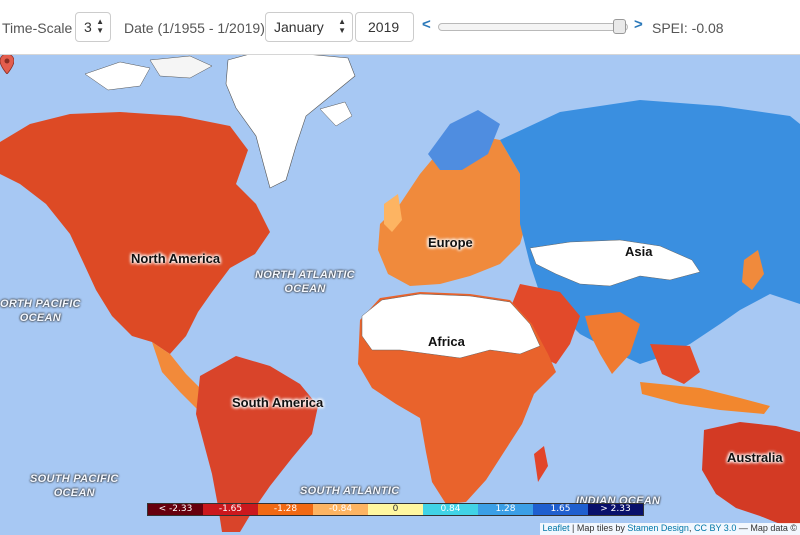 The width and height of the screenshot is (800, 535). What do you see at coordinates (88, 27) in the screenshot?
I see `time-scale-value: 3` at bounding box center [88, 27].